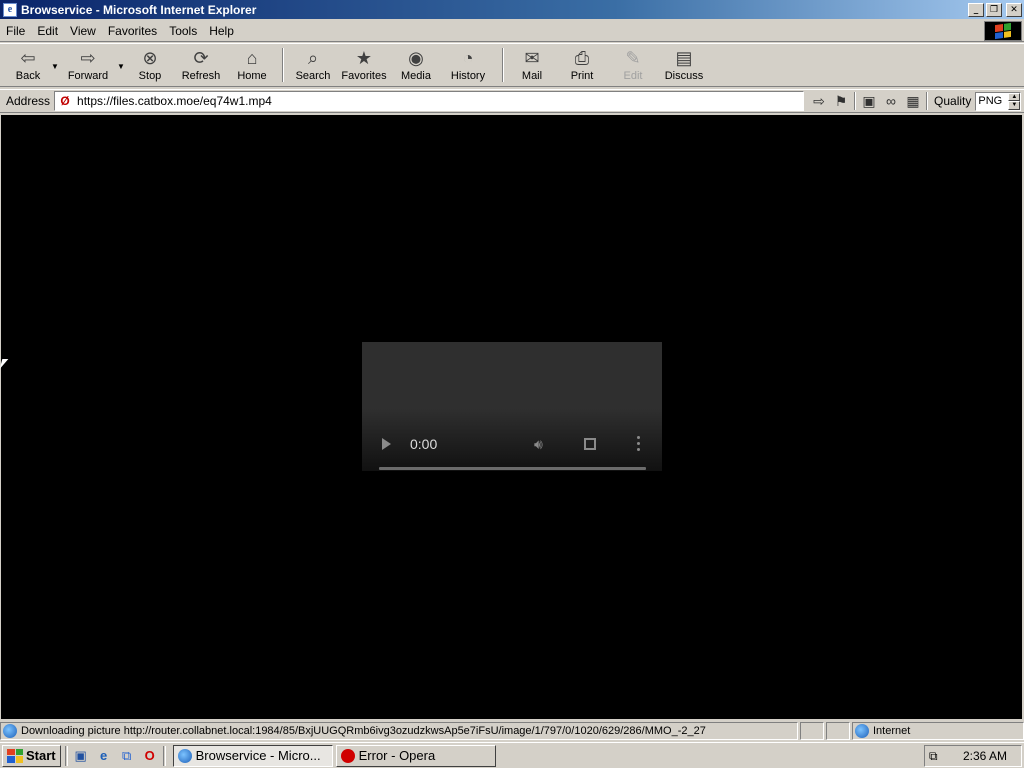  Describe the element at coordinates (83, 31) in the screenshot. I see `menu-view: View` at that location.